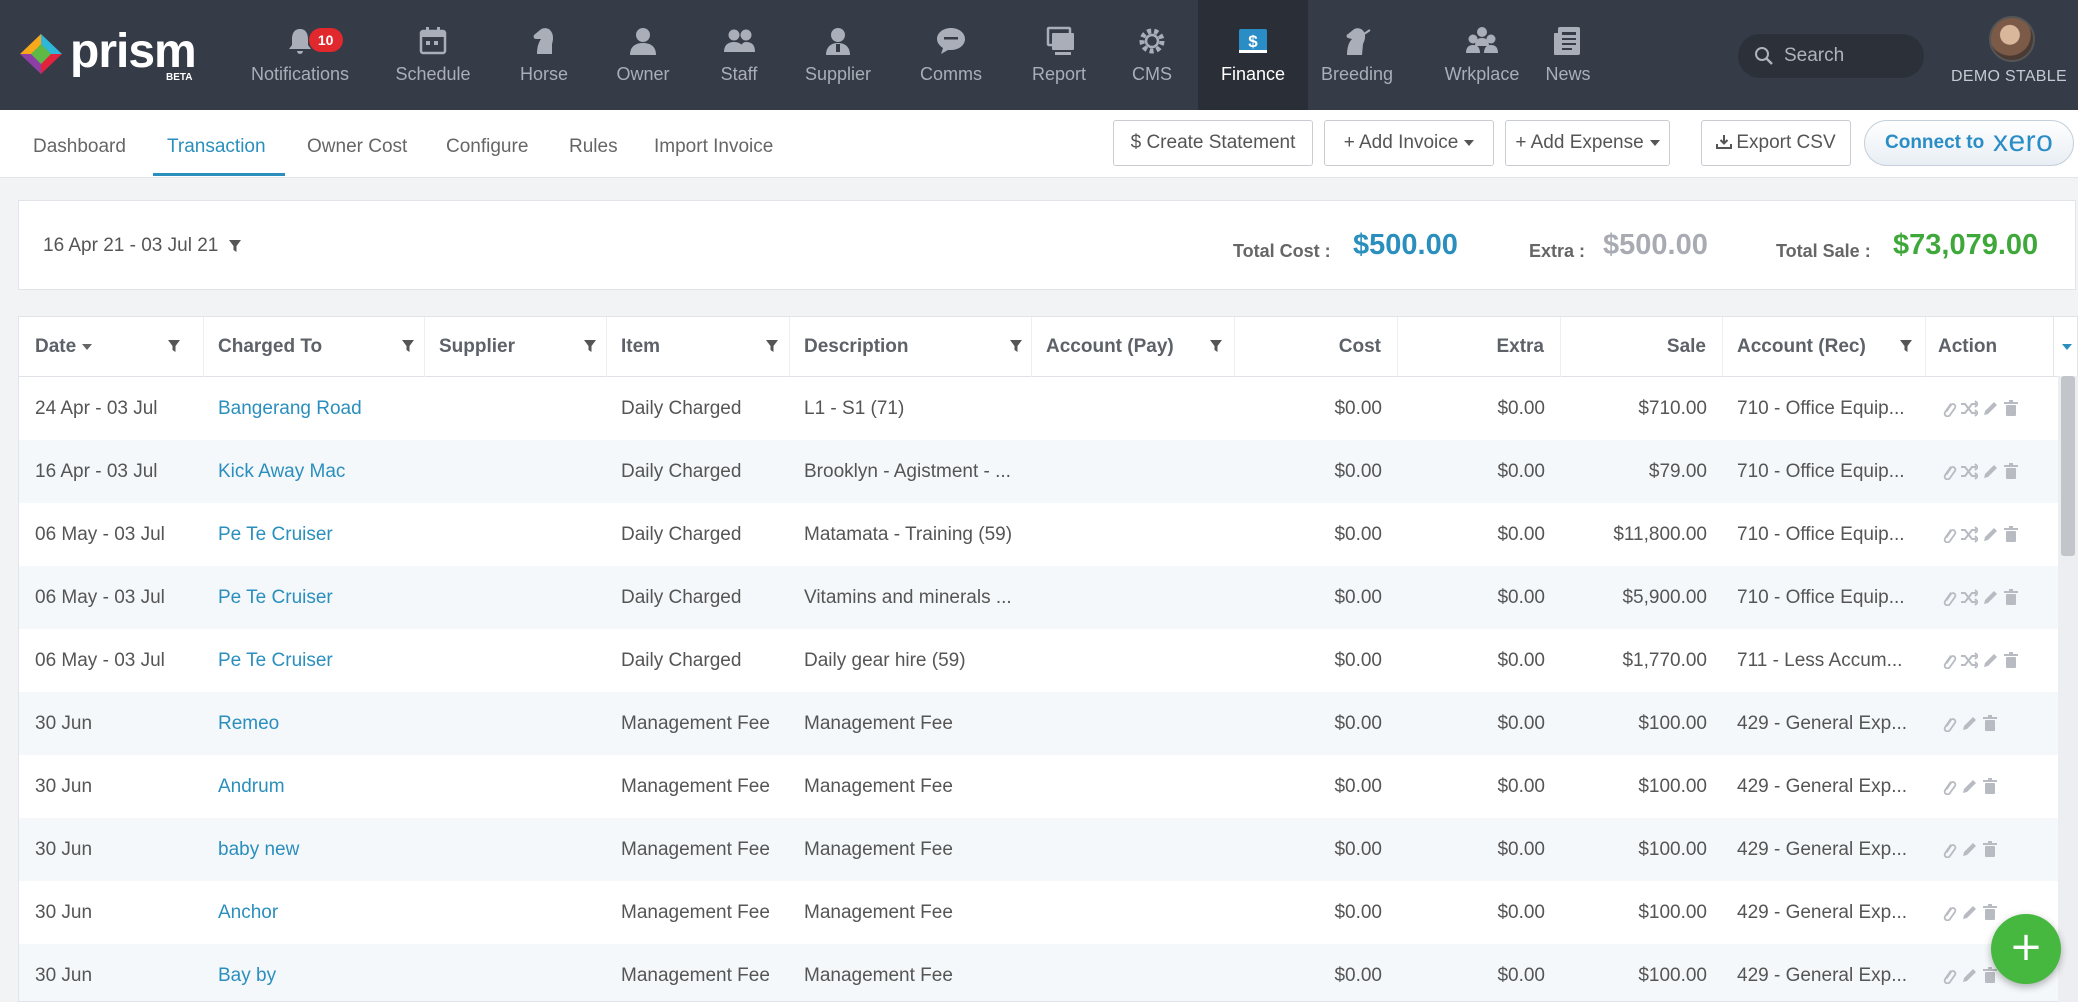  I want to click on col-extra: Extra, so click(1479, 347).